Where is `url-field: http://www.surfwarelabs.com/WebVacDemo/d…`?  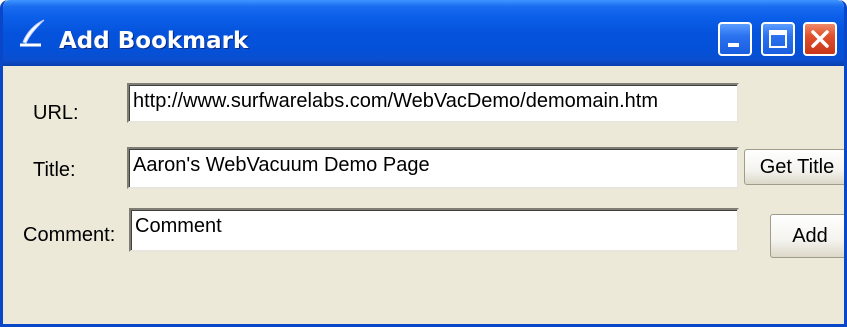 url-field: http://www.surfwarelabs.com/WebVacDemo/d… is located at coordinates (433, 103).